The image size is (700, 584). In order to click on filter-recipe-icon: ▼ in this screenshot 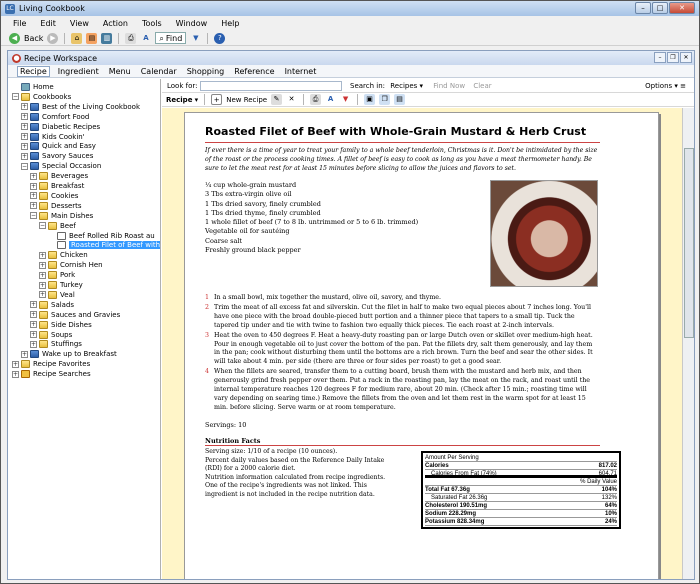, I will do `click(345, 99)`.